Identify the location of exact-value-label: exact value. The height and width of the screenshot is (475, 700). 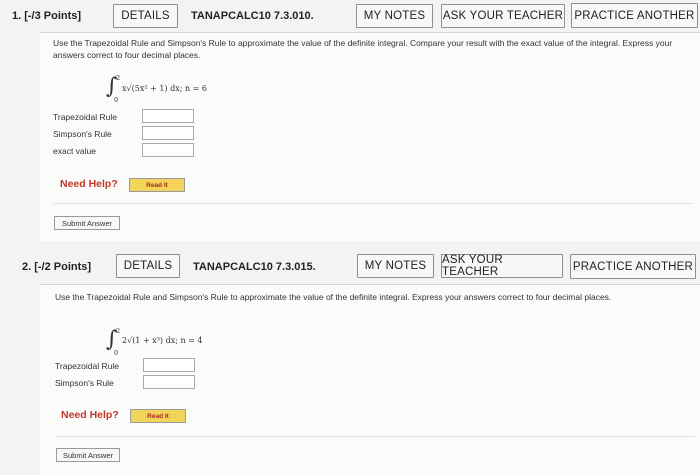
(74, 151).